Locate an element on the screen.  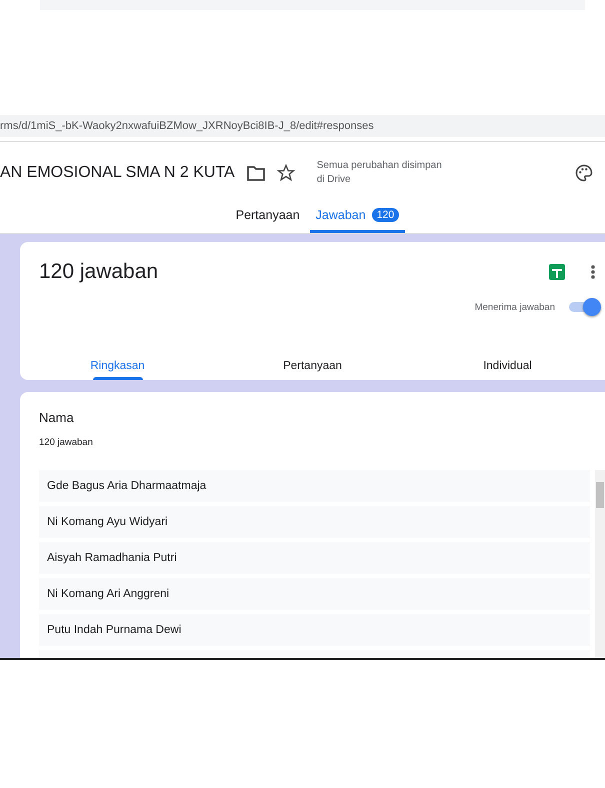
accepting-toggle is located at coordinates (584, 307).